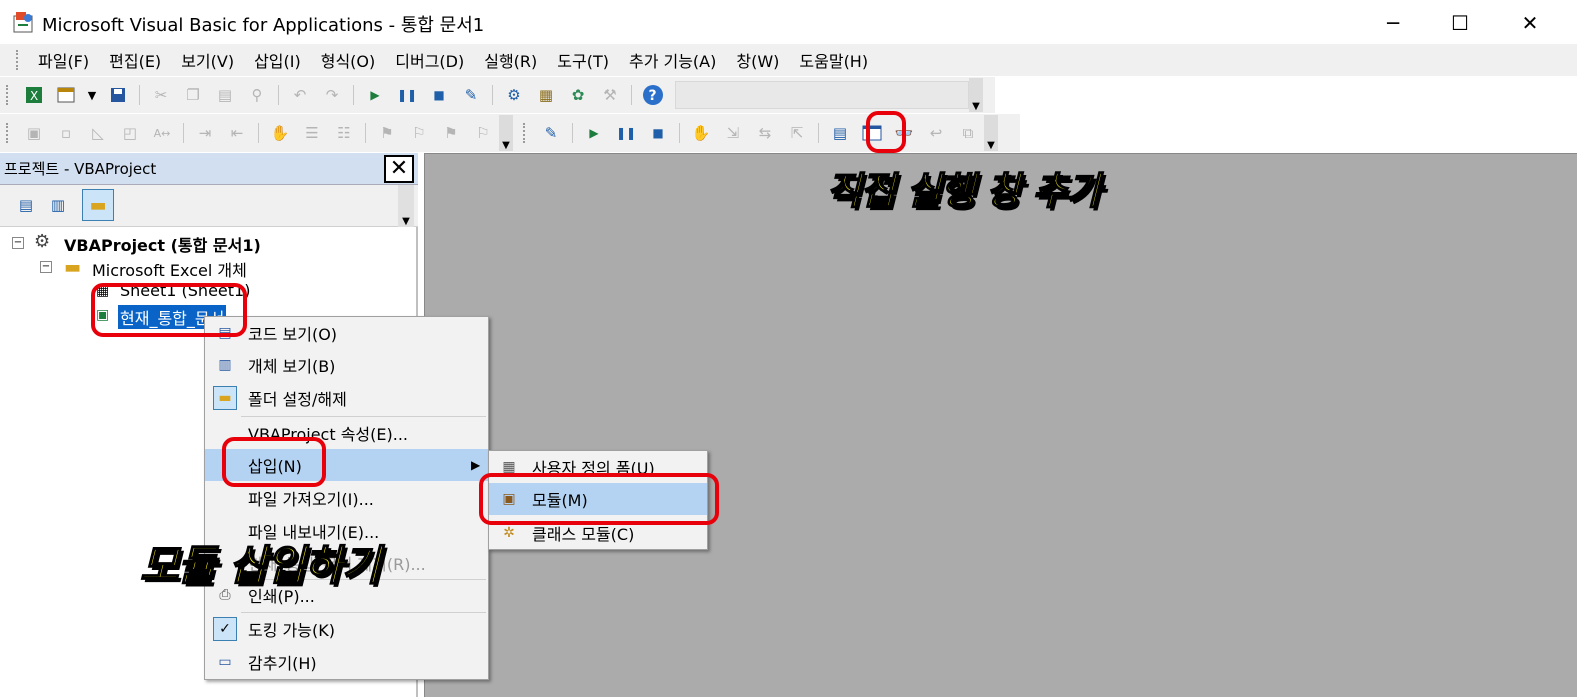  Describe the element at coordinates (130, 133) in the screenshot. I see `parameter-info-icon: ◰` at that location.